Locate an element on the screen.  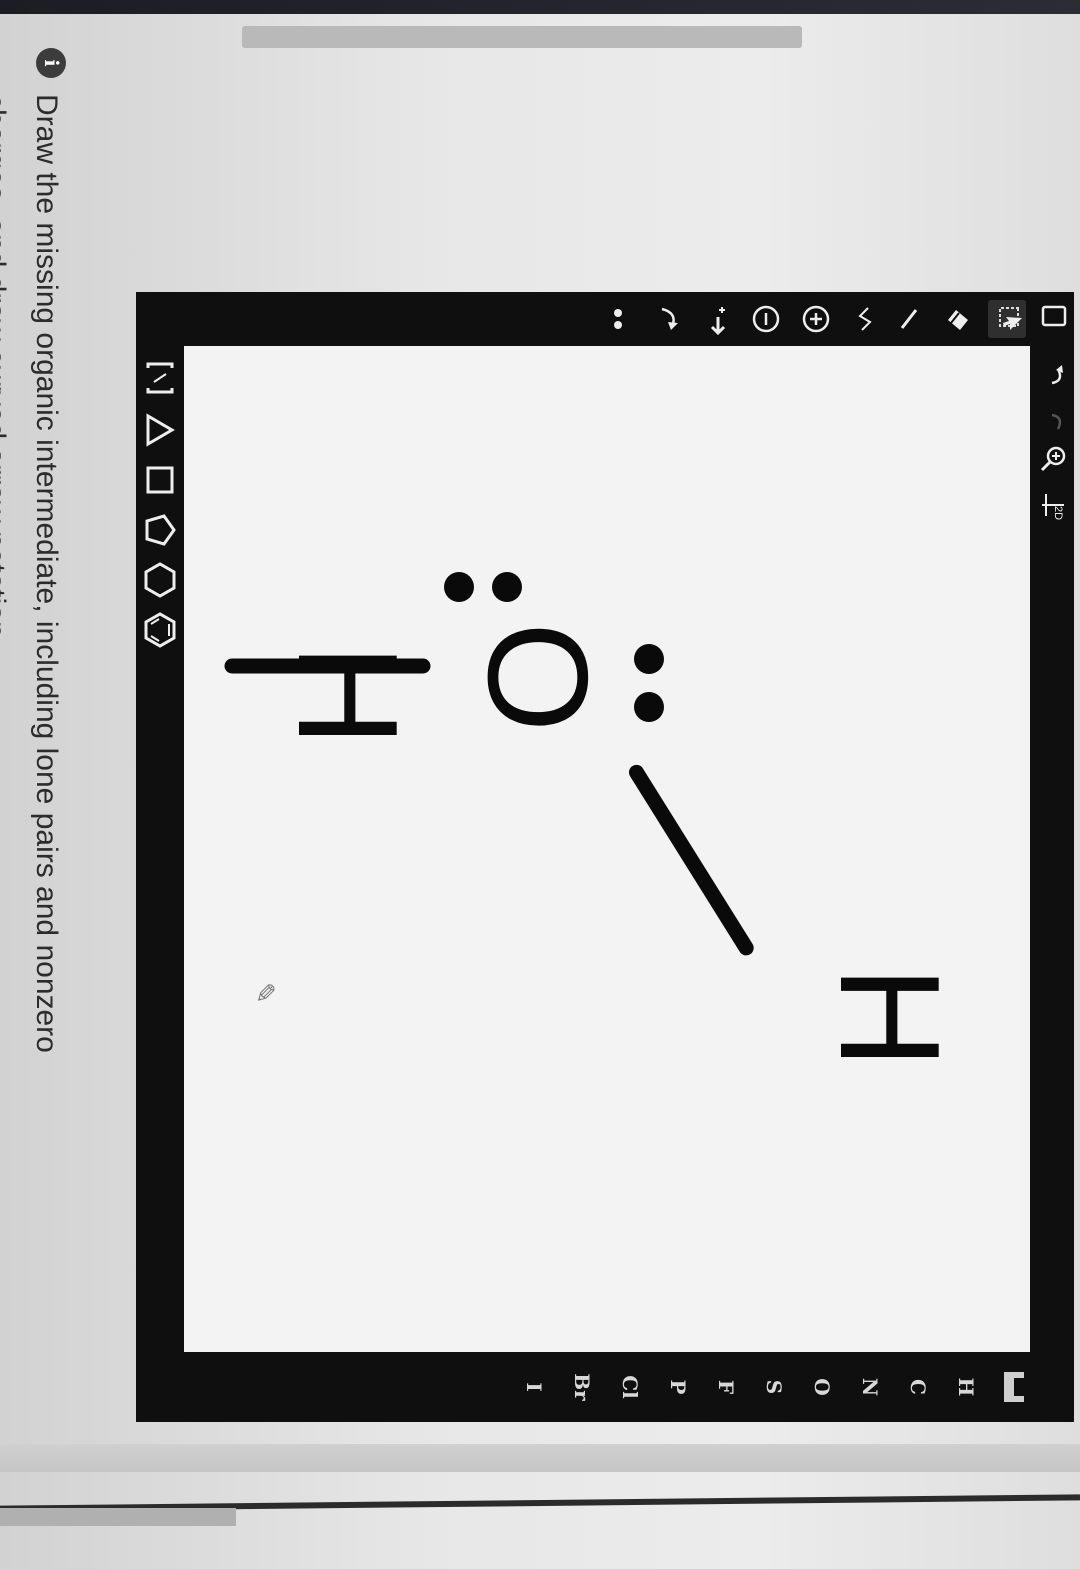
curved-arrow-icon is located at coordinates (665, 319).